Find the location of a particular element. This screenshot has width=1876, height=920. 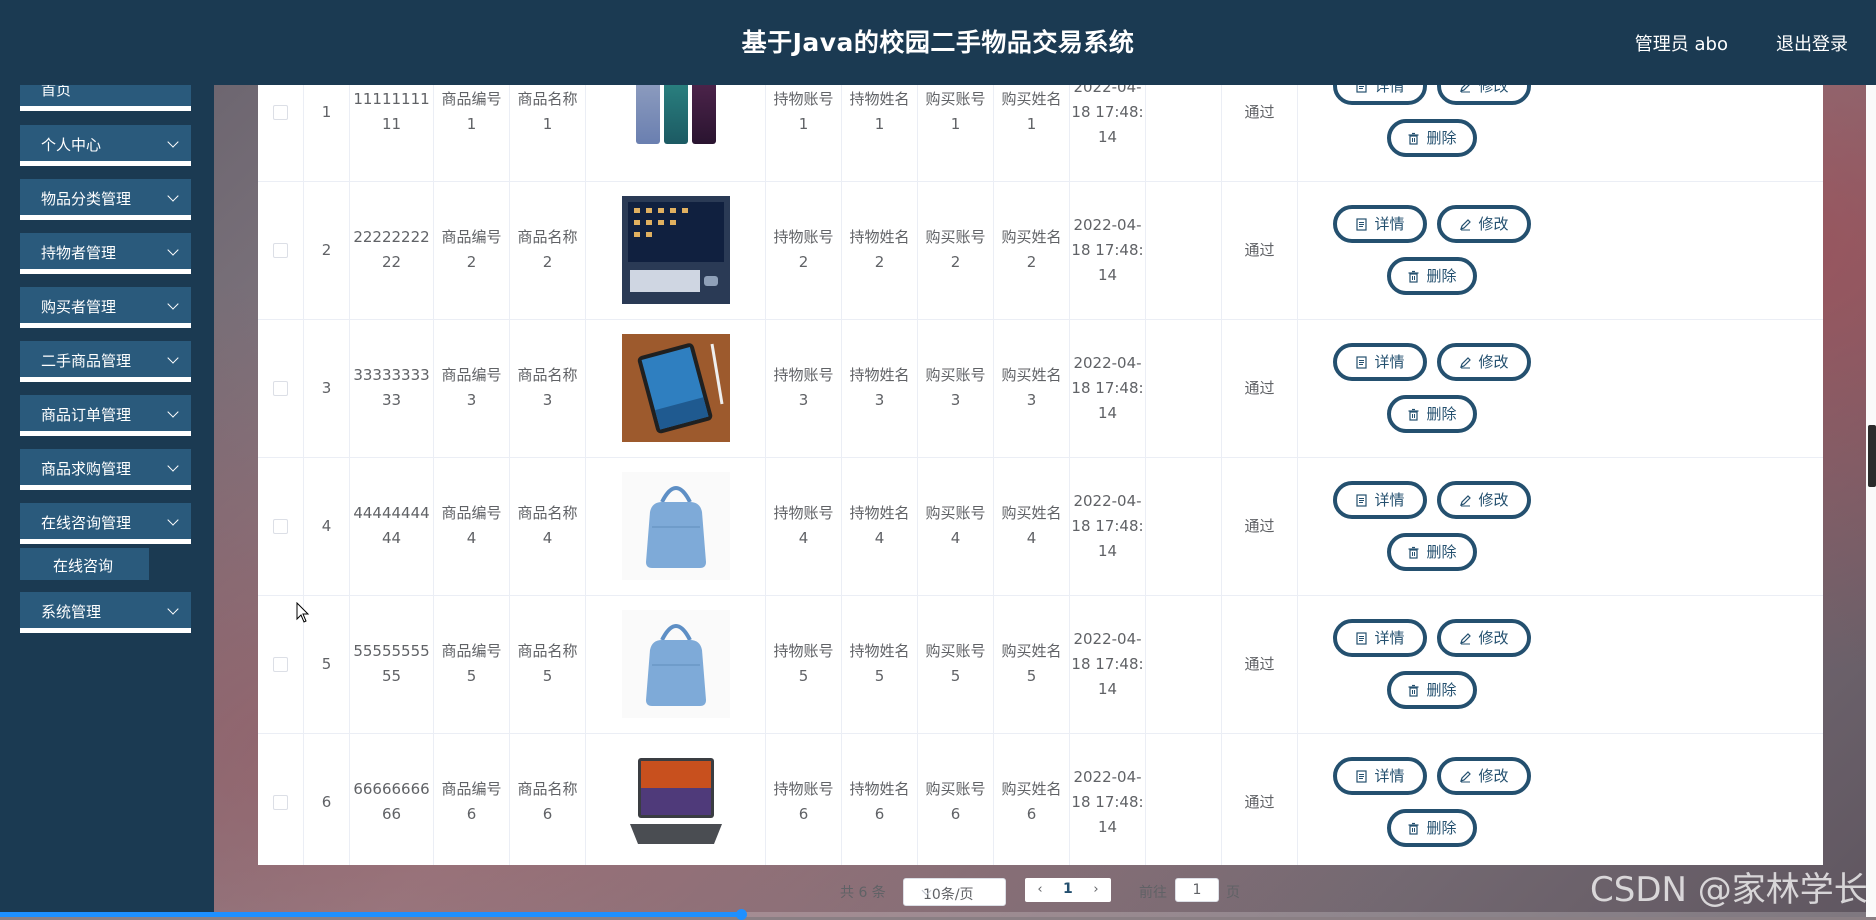

holder-acc-value: 5 is located at coordinates (803, 676).